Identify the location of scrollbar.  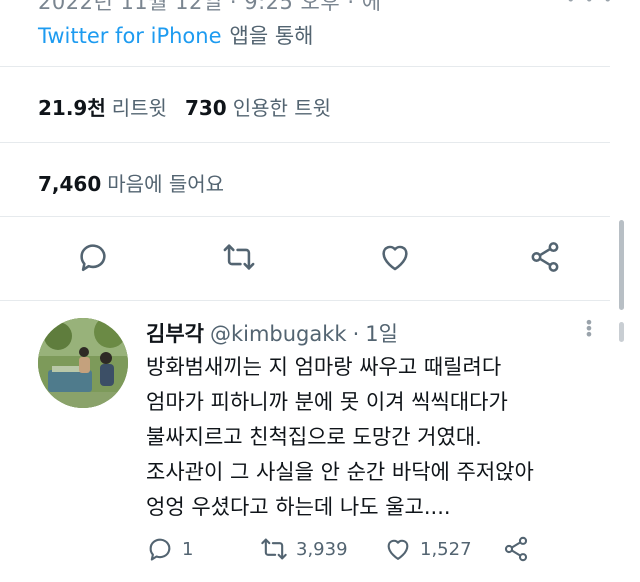
(621, 265).